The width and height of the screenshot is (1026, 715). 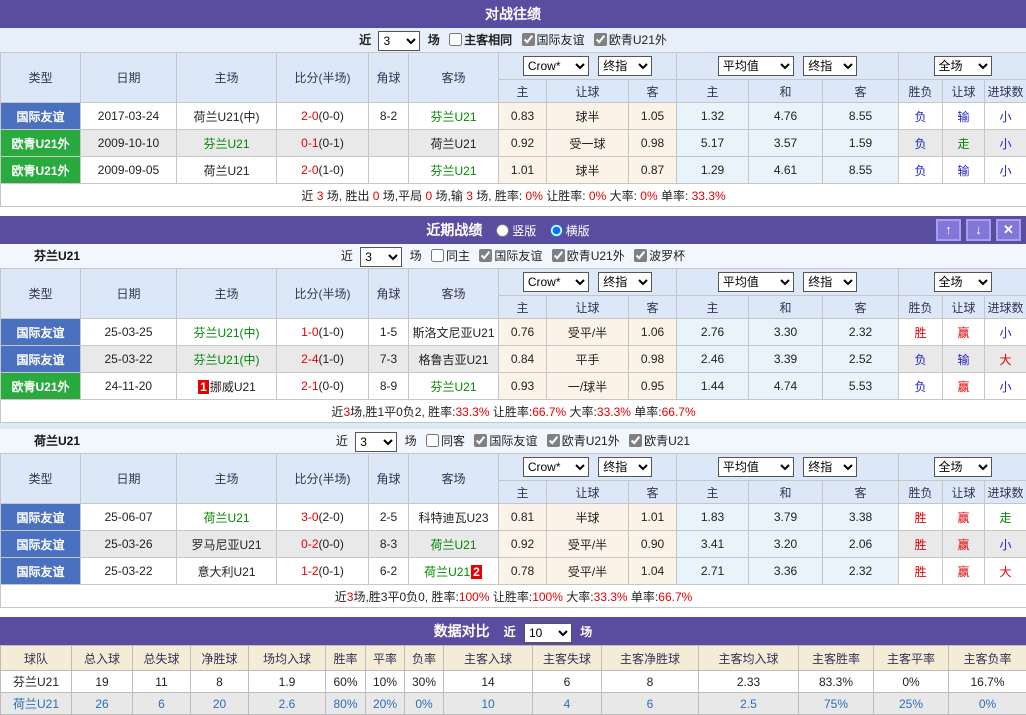 I want to click on cell-date: 25-06-07, so click(x=129, y=517).